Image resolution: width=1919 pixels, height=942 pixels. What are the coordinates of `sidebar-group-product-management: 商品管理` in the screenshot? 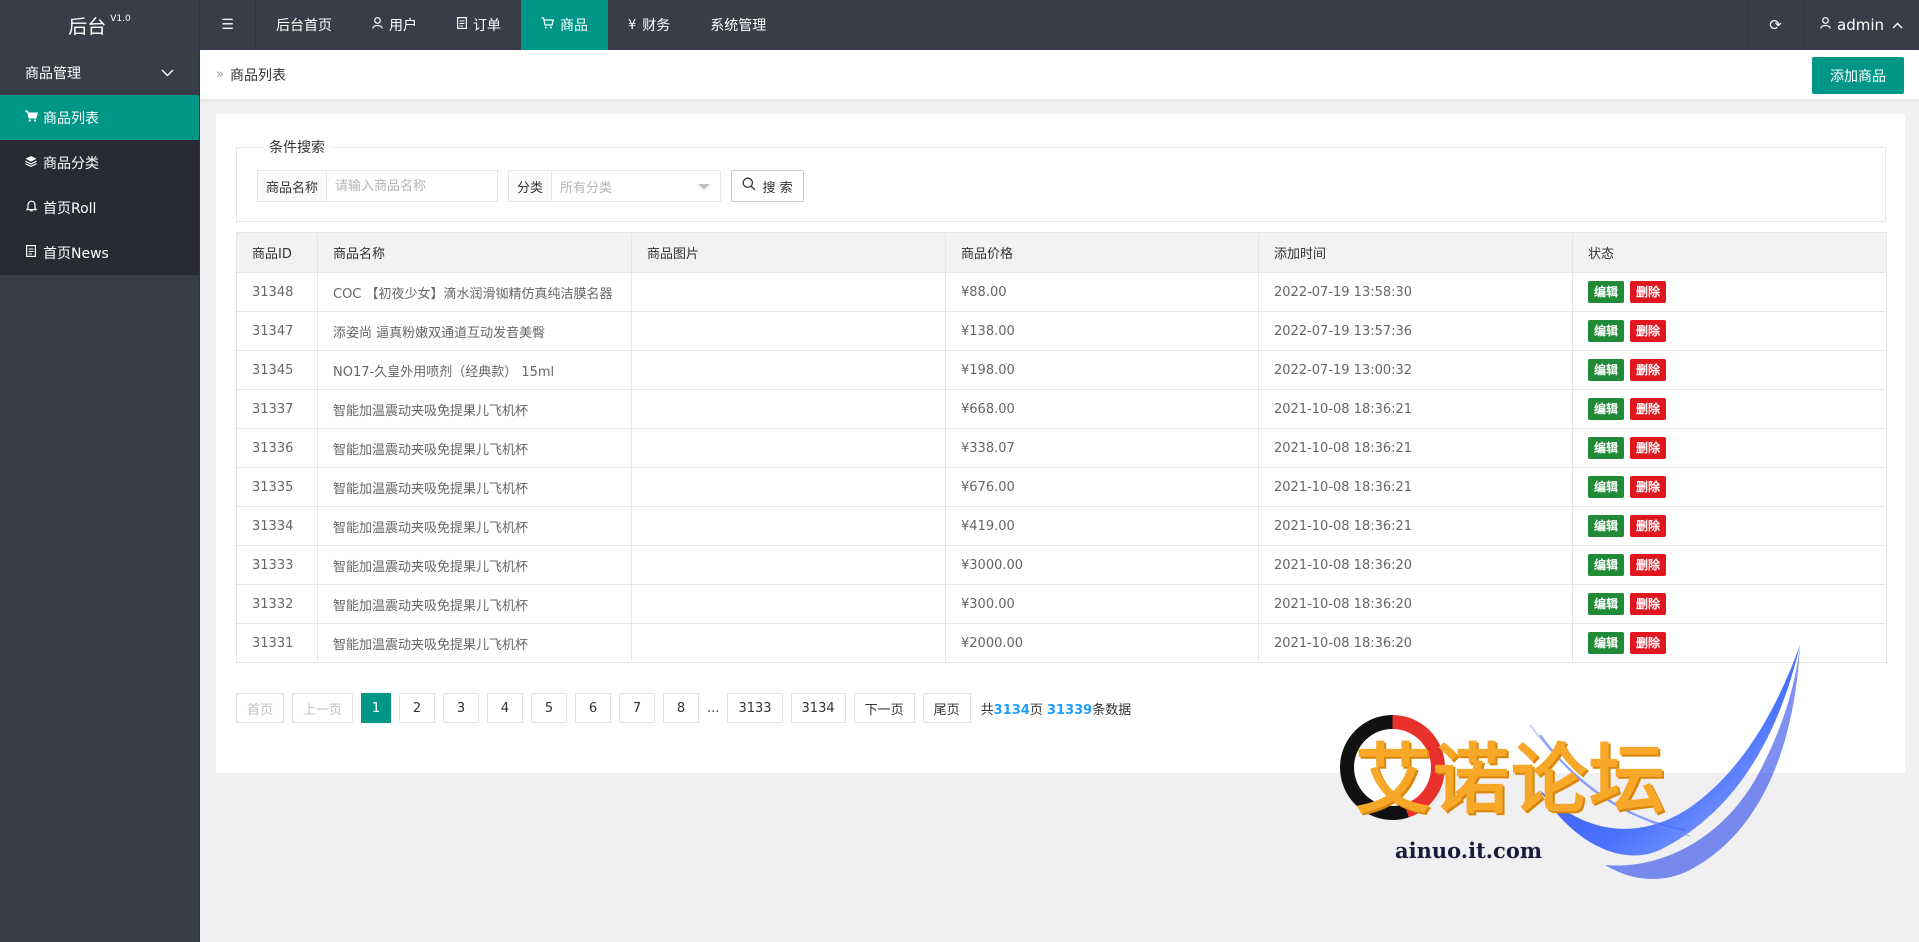 It's located at (99, 72).